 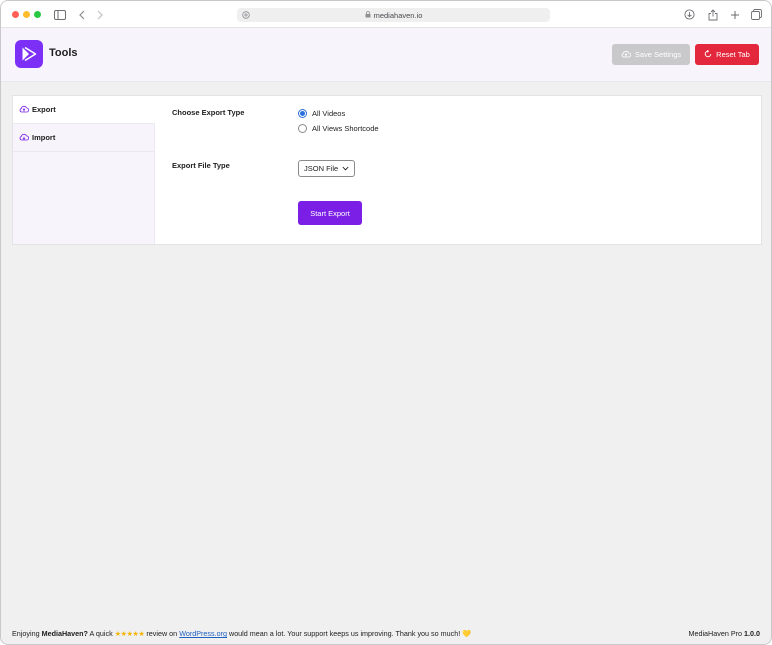 I want to click on sidebar-item-import: Import, so click(x=83, y=138).